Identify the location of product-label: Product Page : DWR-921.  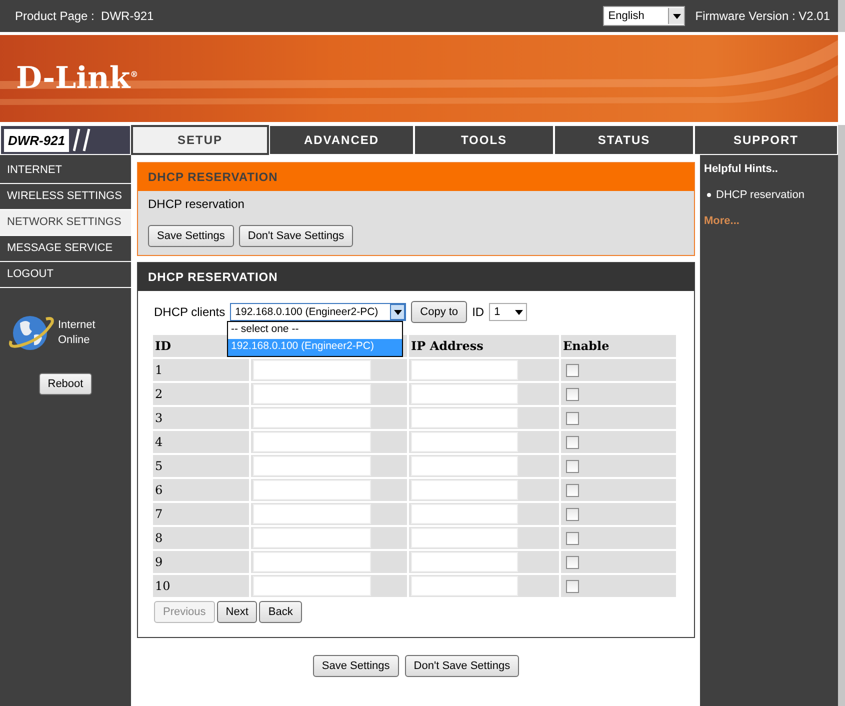
(84, 16).